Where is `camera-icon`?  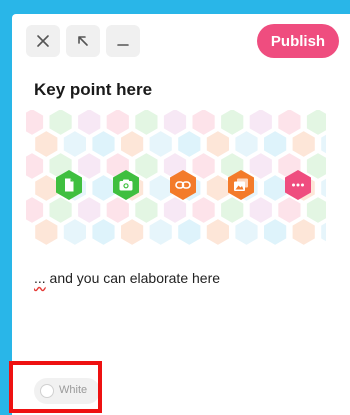
camera-icon is located at coordinates (126, 185).